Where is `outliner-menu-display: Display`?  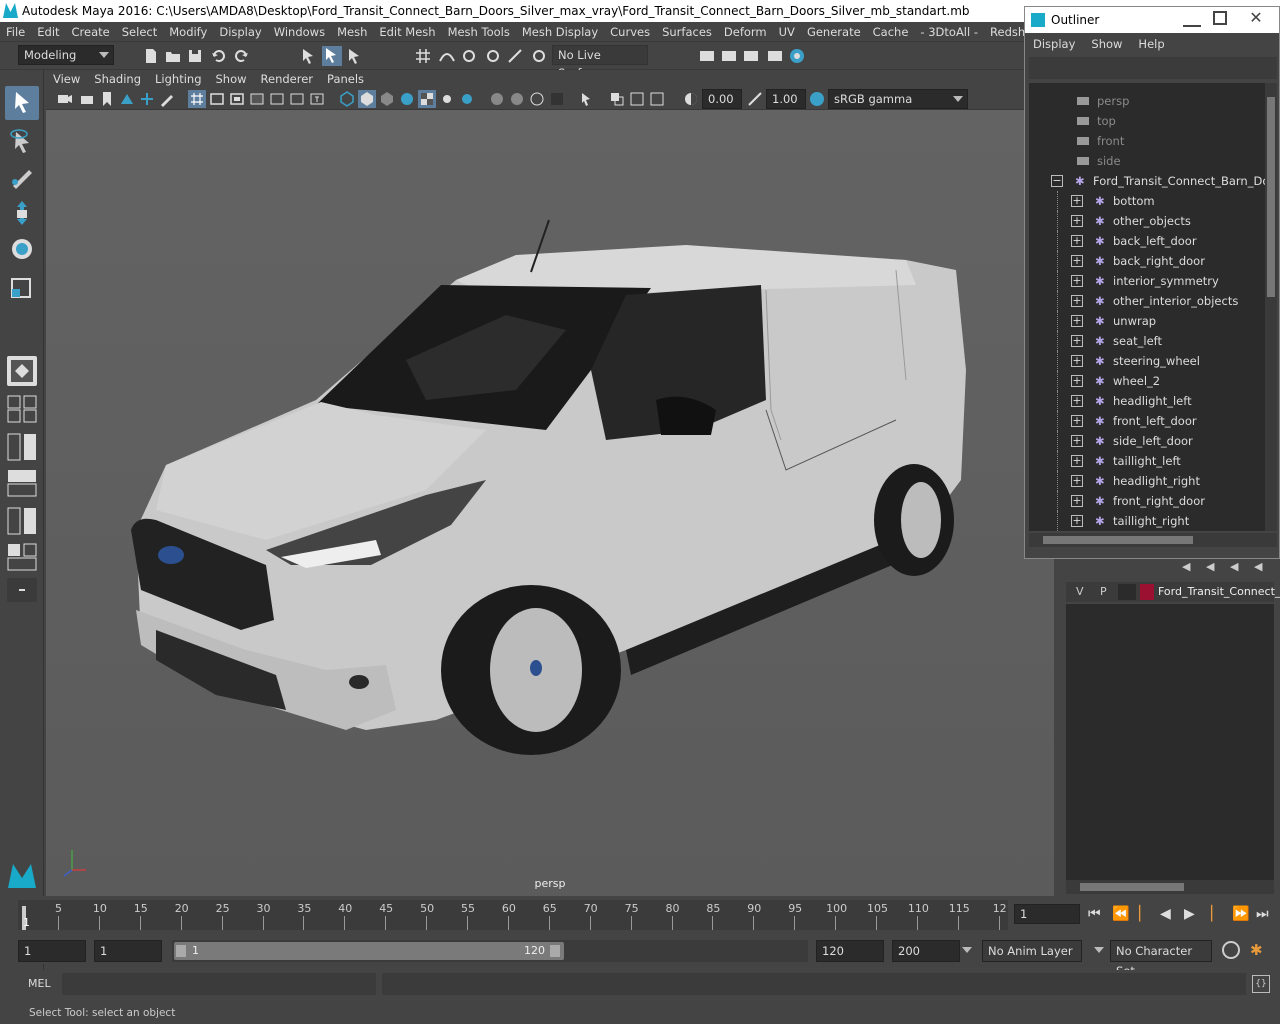 outliner-menu-display: Display is located at coordinates (1054, 44).